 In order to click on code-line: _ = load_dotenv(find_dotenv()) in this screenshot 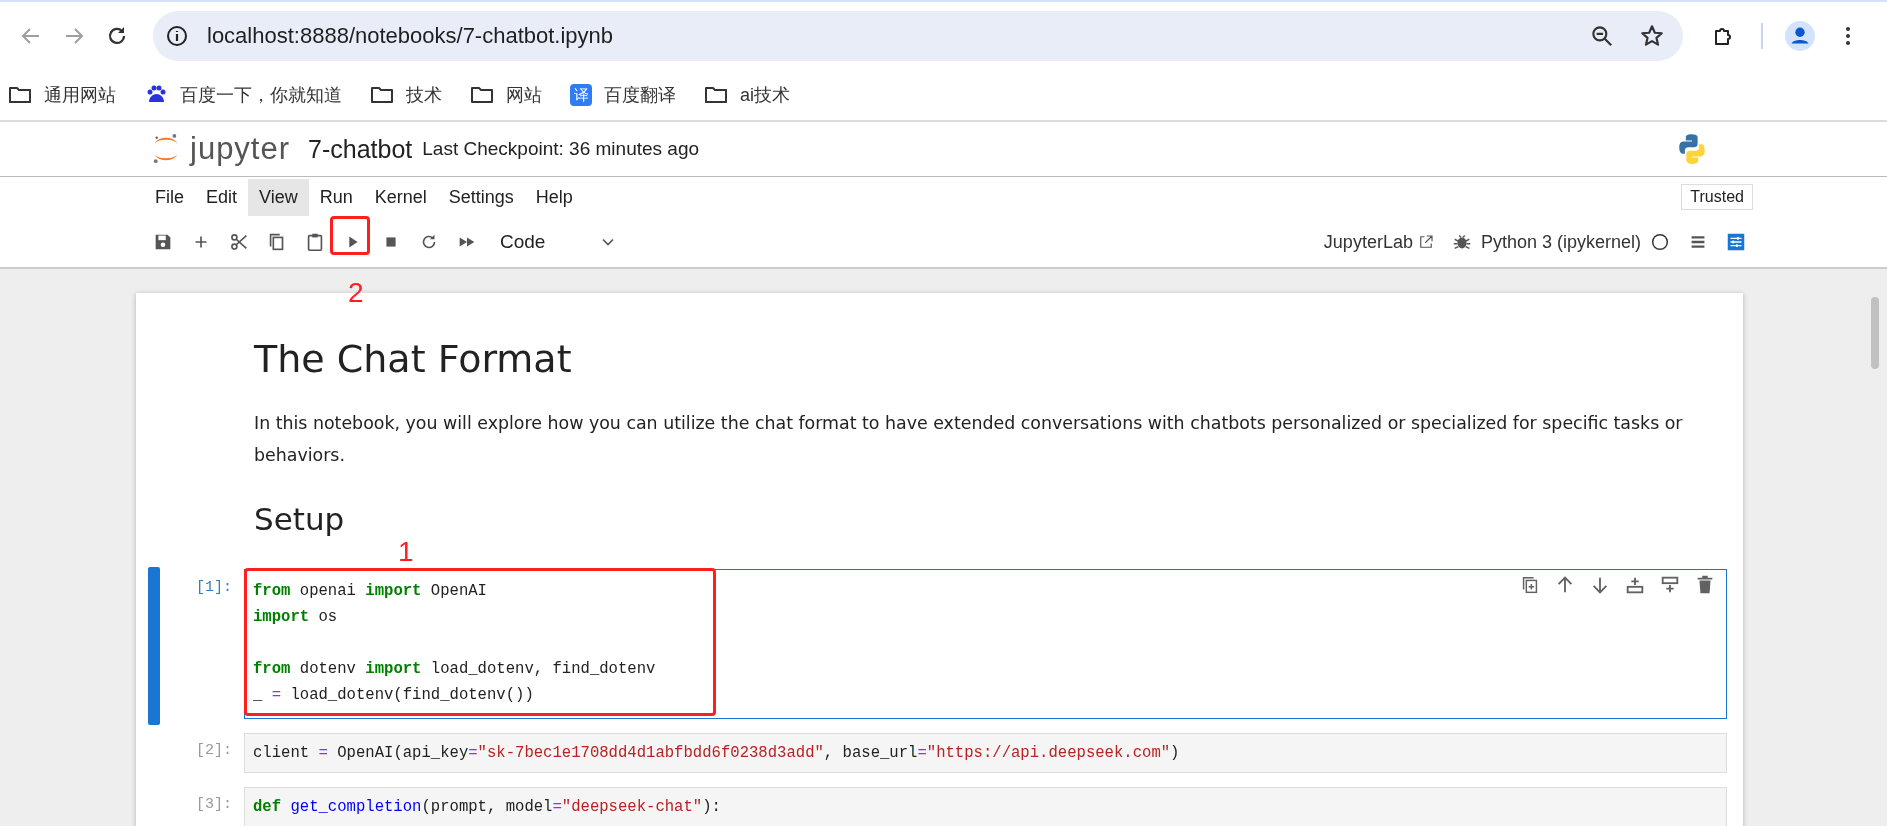, I will do `click(393, 695)`.